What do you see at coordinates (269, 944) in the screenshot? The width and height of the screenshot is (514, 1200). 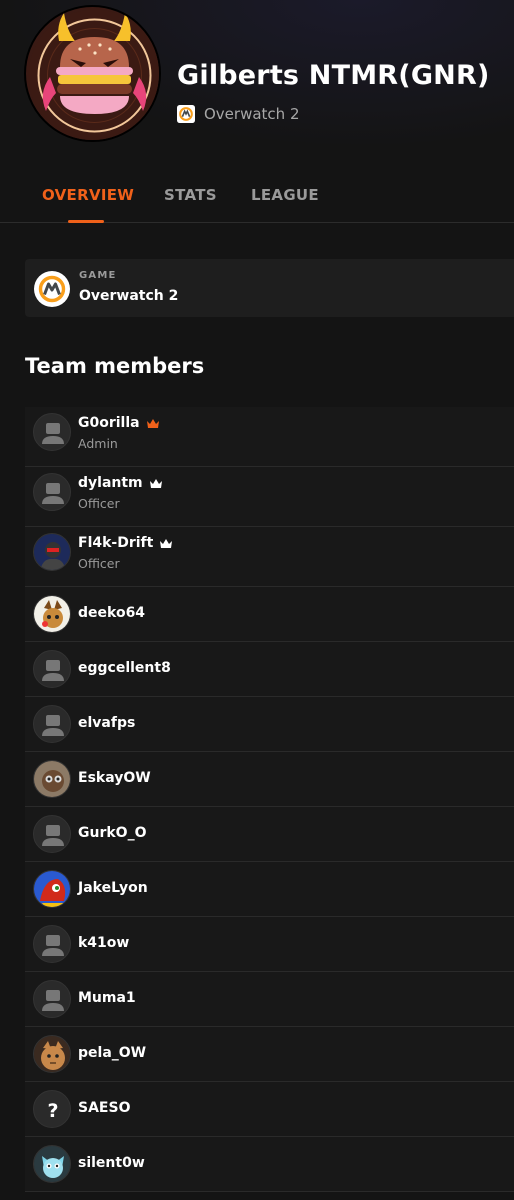 I see `list-item: k41ow` at bounding box center [269, 944].